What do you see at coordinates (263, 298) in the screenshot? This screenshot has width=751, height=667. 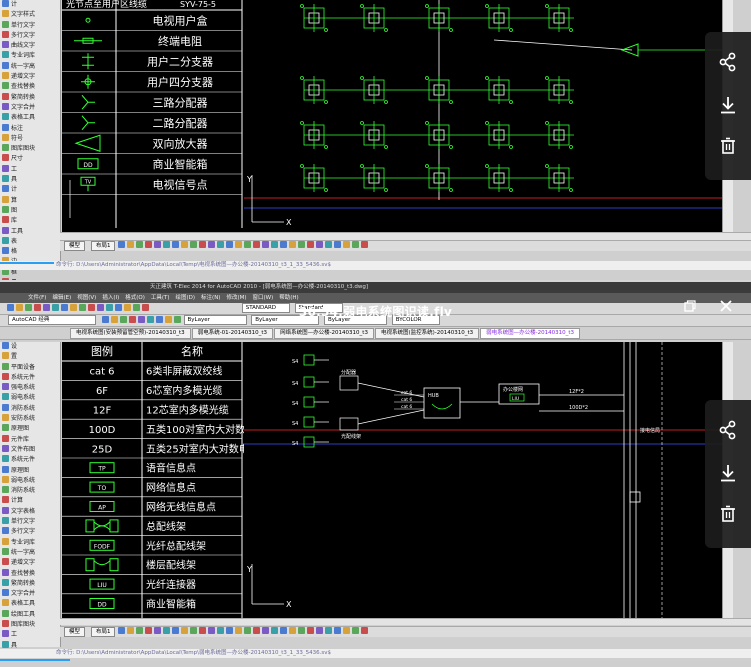 I see `menu-item: 窗口(W)` at bounding box center [263, 298].